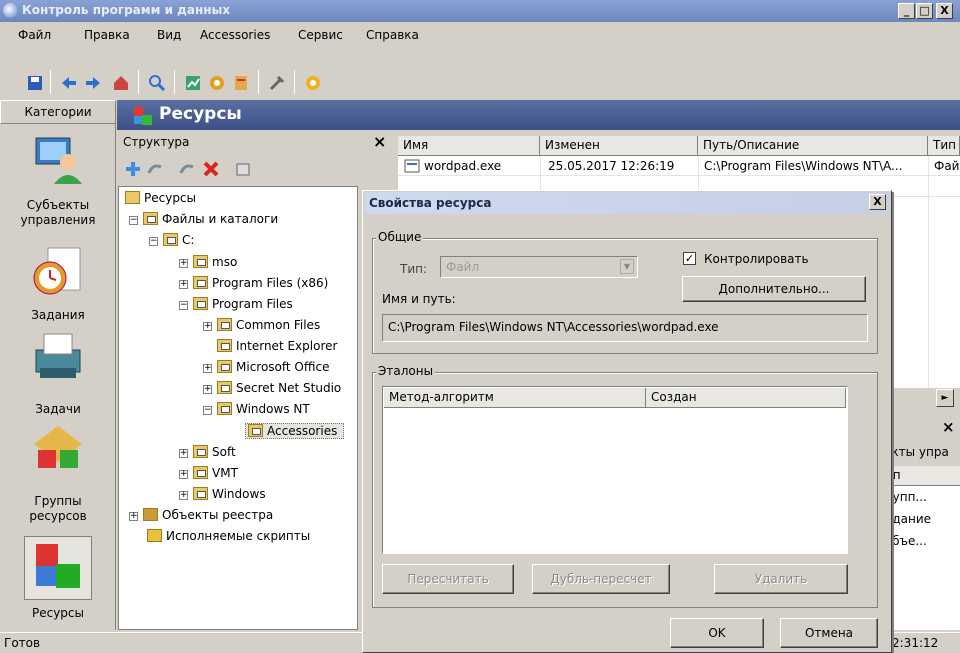 This screenshot has height=653, width=960. Describe the element at coordinates (717, 633) in the screenshot. I see `ok-button: OK` at that location.